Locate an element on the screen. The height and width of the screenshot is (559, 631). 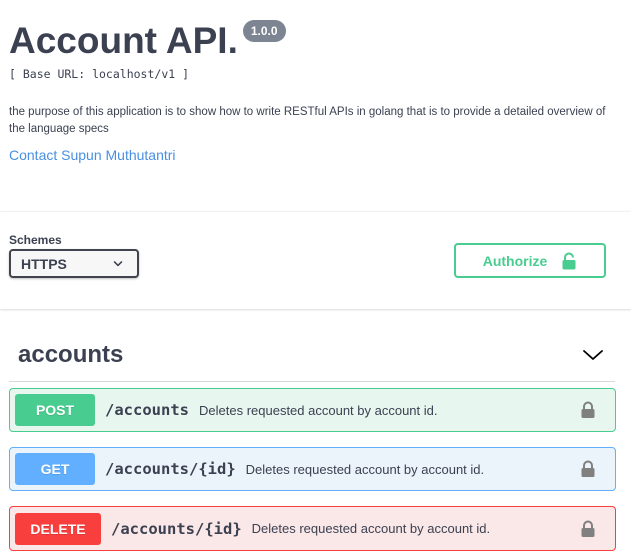
authorize-button: Authorize is located at coordinates (530, 260).